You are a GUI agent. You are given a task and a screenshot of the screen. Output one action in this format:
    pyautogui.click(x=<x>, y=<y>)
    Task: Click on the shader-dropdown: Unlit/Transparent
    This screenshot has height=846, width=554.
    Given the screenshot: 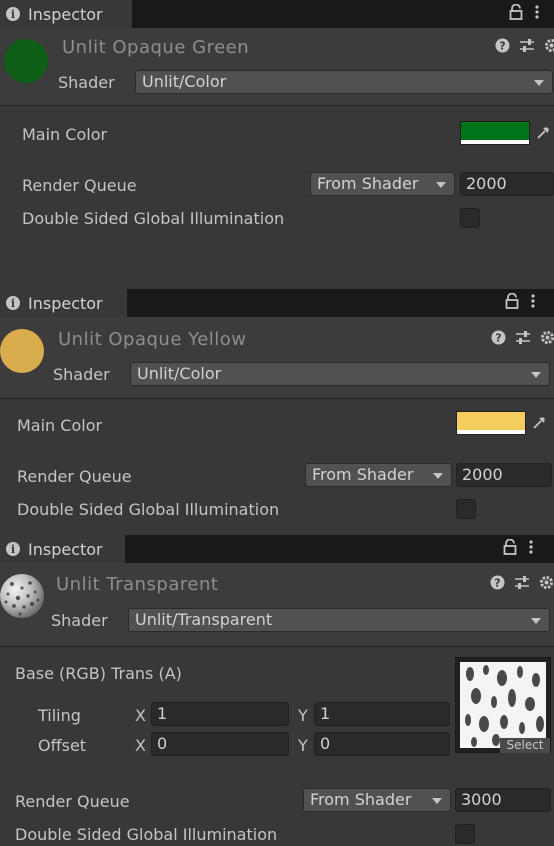 What is the action you would take?
    pyautogui.click(x=339, y=620)
    